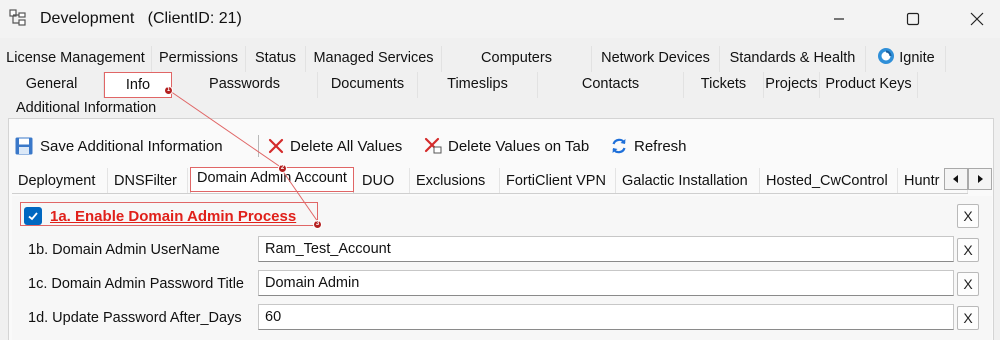 This screenshot has height=340, width=1000. Describe the element at coordinates (276, 59) in the screenshot. I see `tab-status: Status` at that location.